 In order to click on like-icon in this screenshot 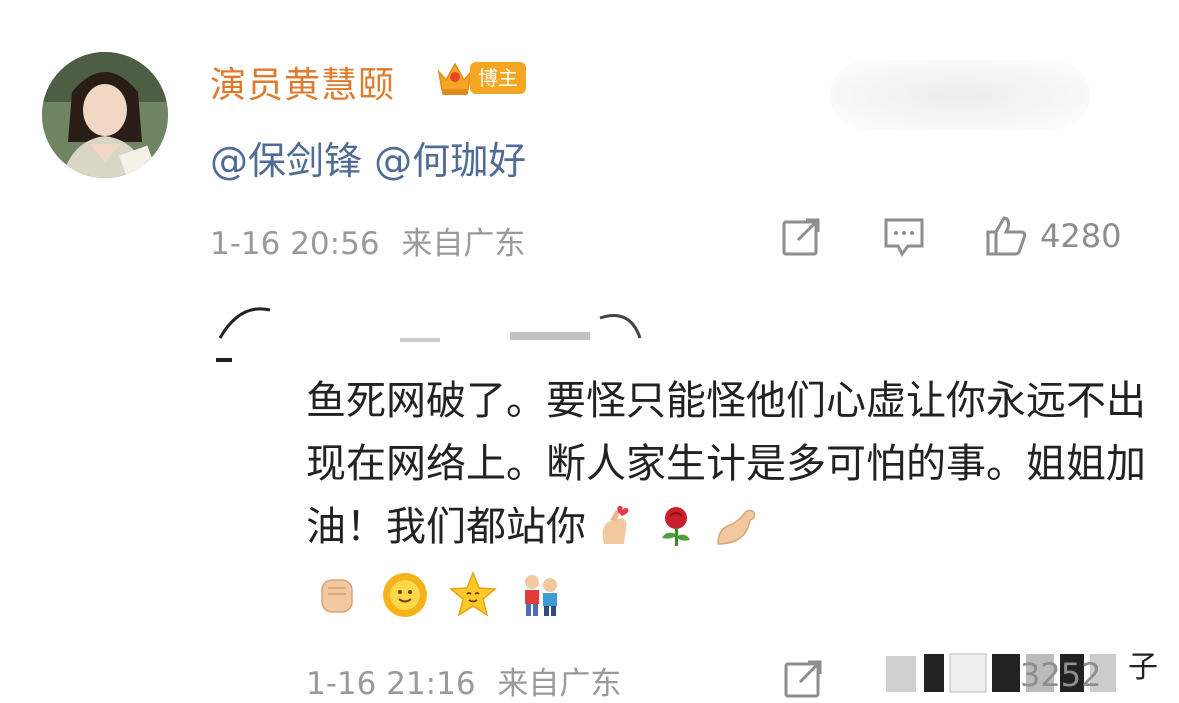, I will do `click(1006, 236)`.